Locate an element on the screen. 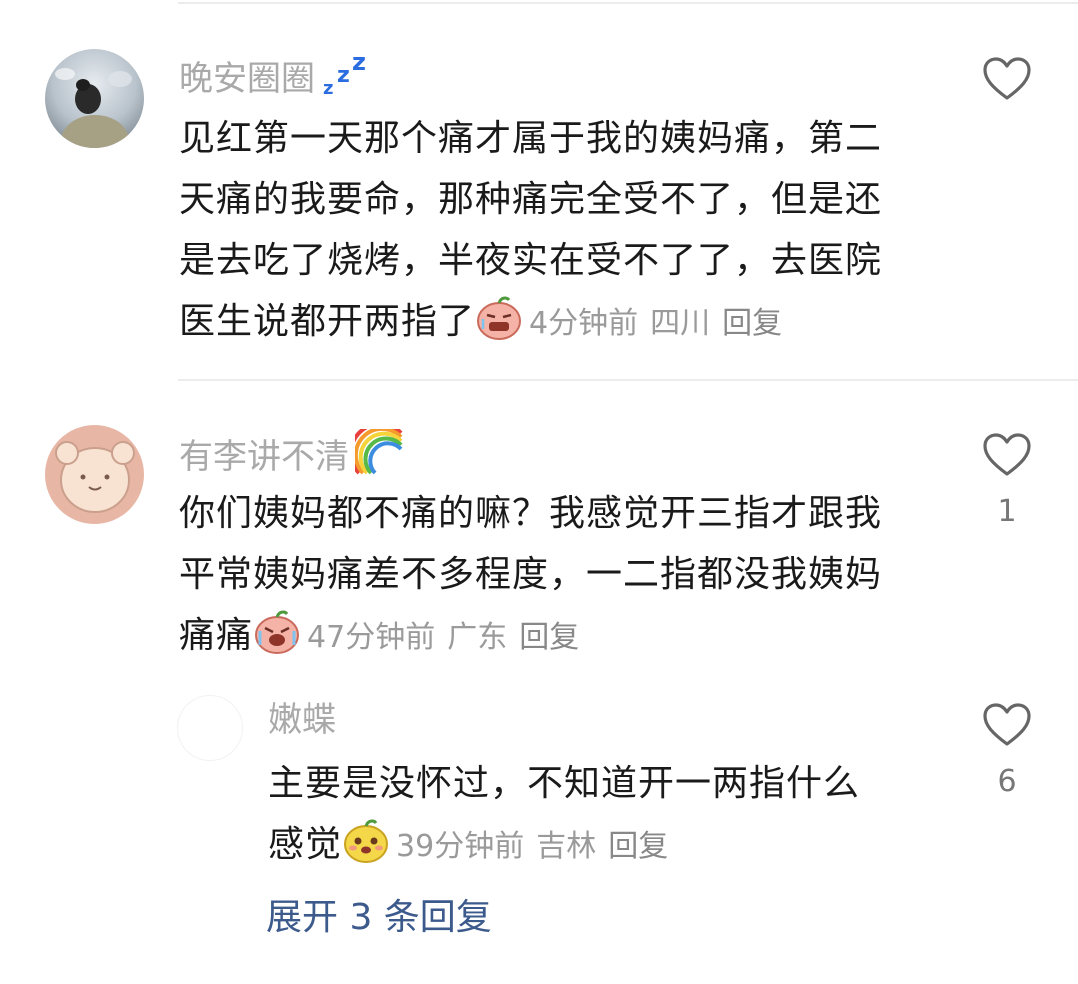  location: 广东 is located at coordinates (477, 637).